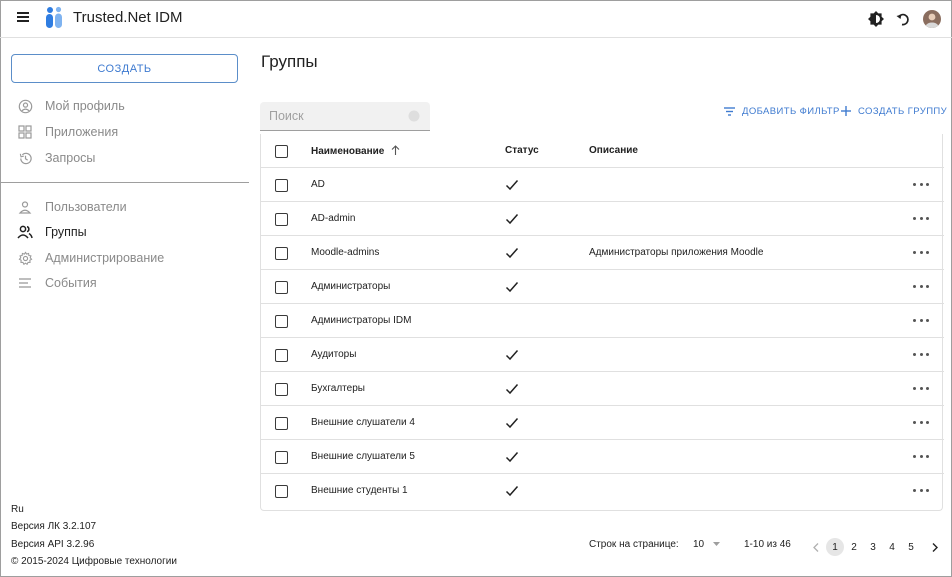  What do you see at coordinates (476, 19) in the screenshot?
I see `app-header: Trusted.Net IDM` at bounding box center [476, 19].